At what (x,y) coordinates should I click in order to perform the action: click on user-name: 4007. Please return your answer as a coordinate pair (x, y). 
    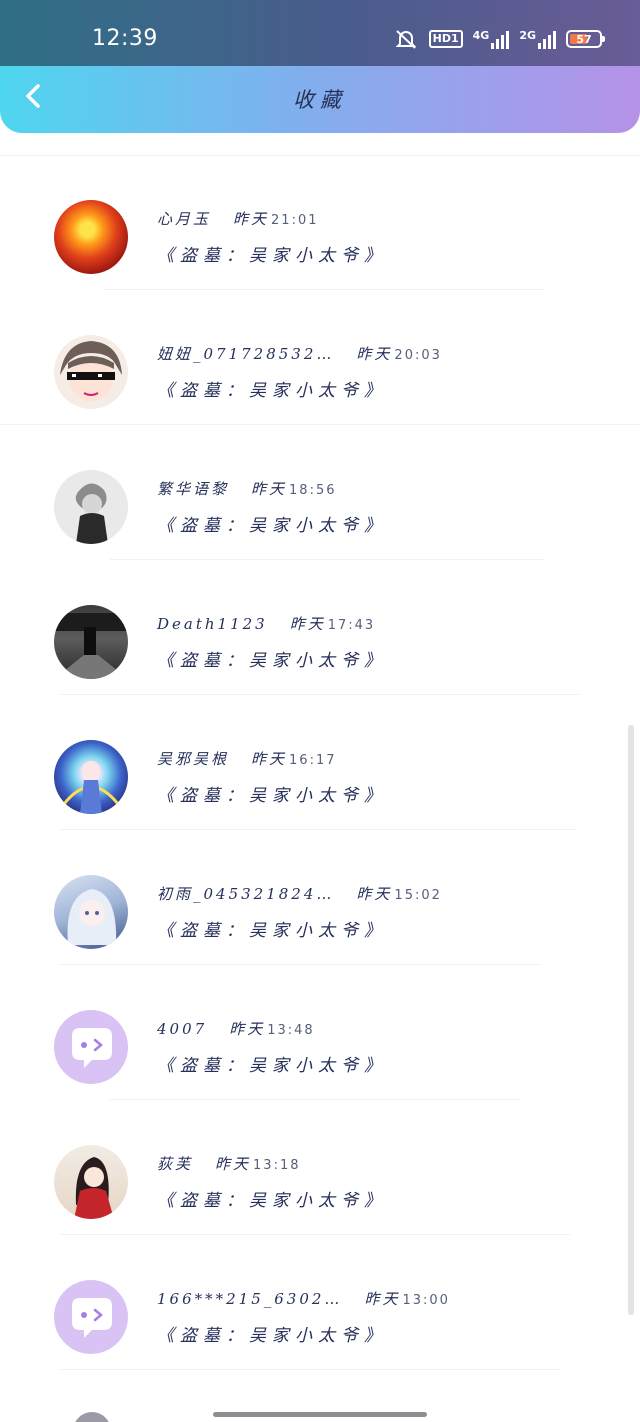
    Looking at the image, I should click on (182, 1029).